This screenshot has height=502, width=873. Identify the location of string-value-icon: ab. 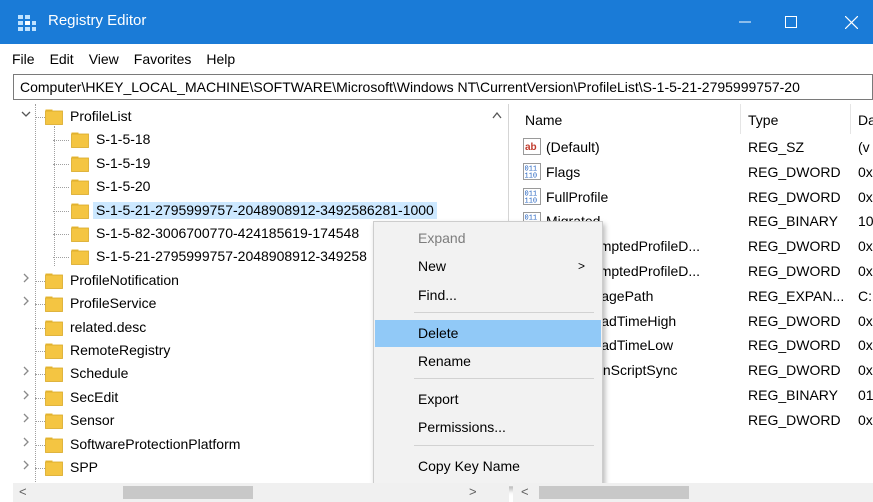
(532, 146).